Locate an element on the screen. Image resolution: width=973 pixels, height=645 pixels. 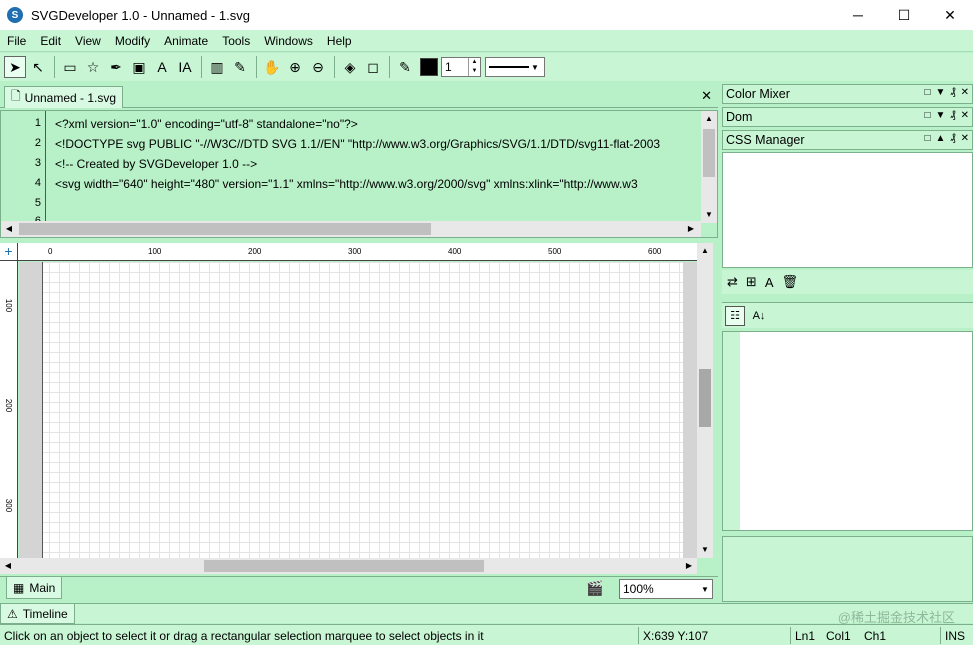
text-path-tool-icon: IA is located at coordinates (185, 67).